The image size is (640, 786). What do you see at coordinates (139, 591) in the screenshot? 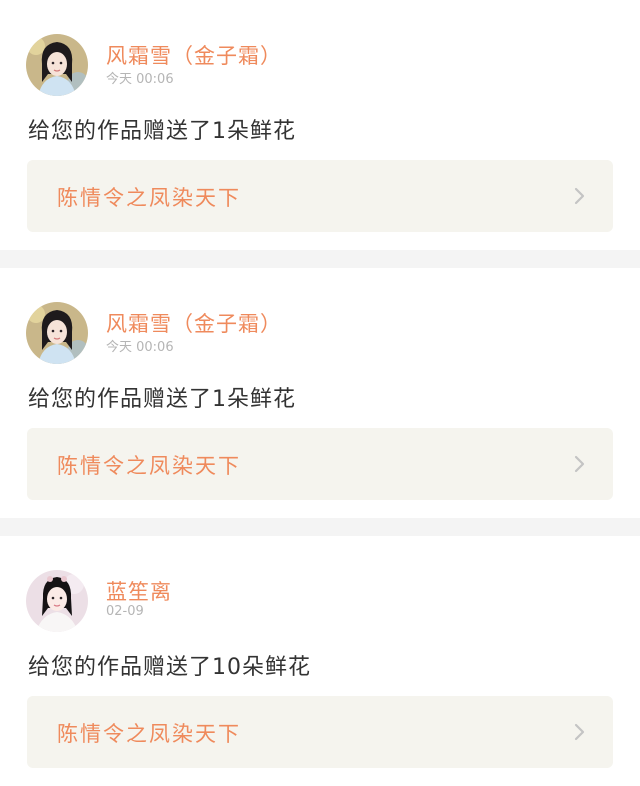
I see `user-name: 蓝笙离` at bounding box center [139, 591].